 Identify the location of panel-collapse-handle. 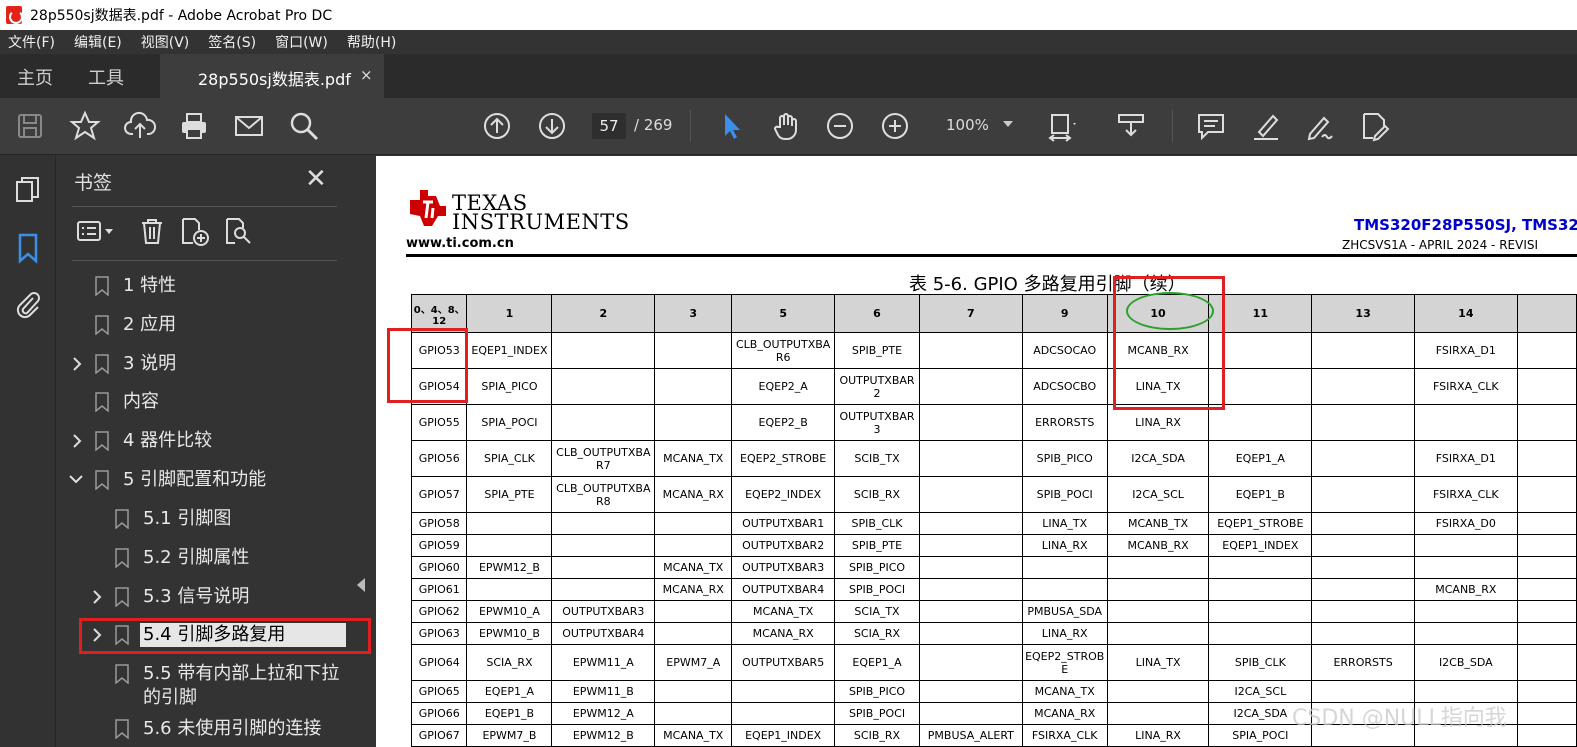
(361, 451).